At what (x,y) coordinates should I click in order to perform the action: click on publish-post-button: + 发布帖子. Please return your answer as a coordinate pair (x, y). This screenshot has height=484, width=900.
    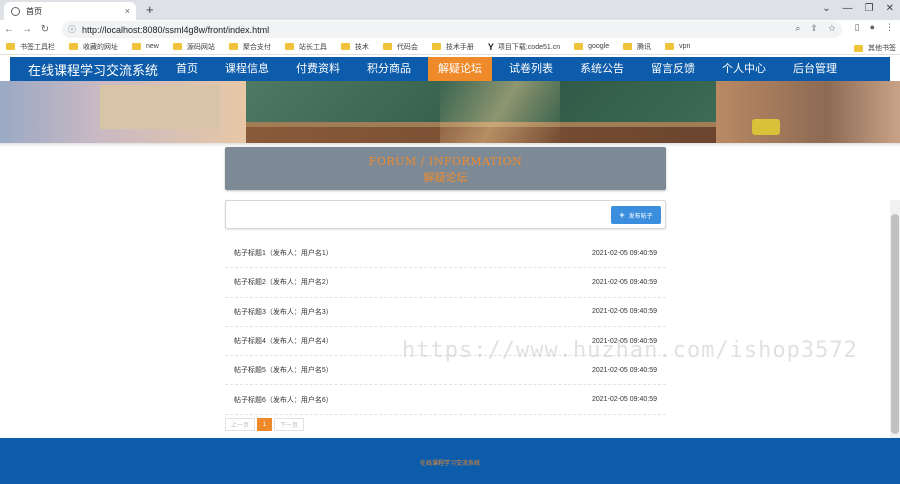
    Looking at the image, I should click on (636, 215).